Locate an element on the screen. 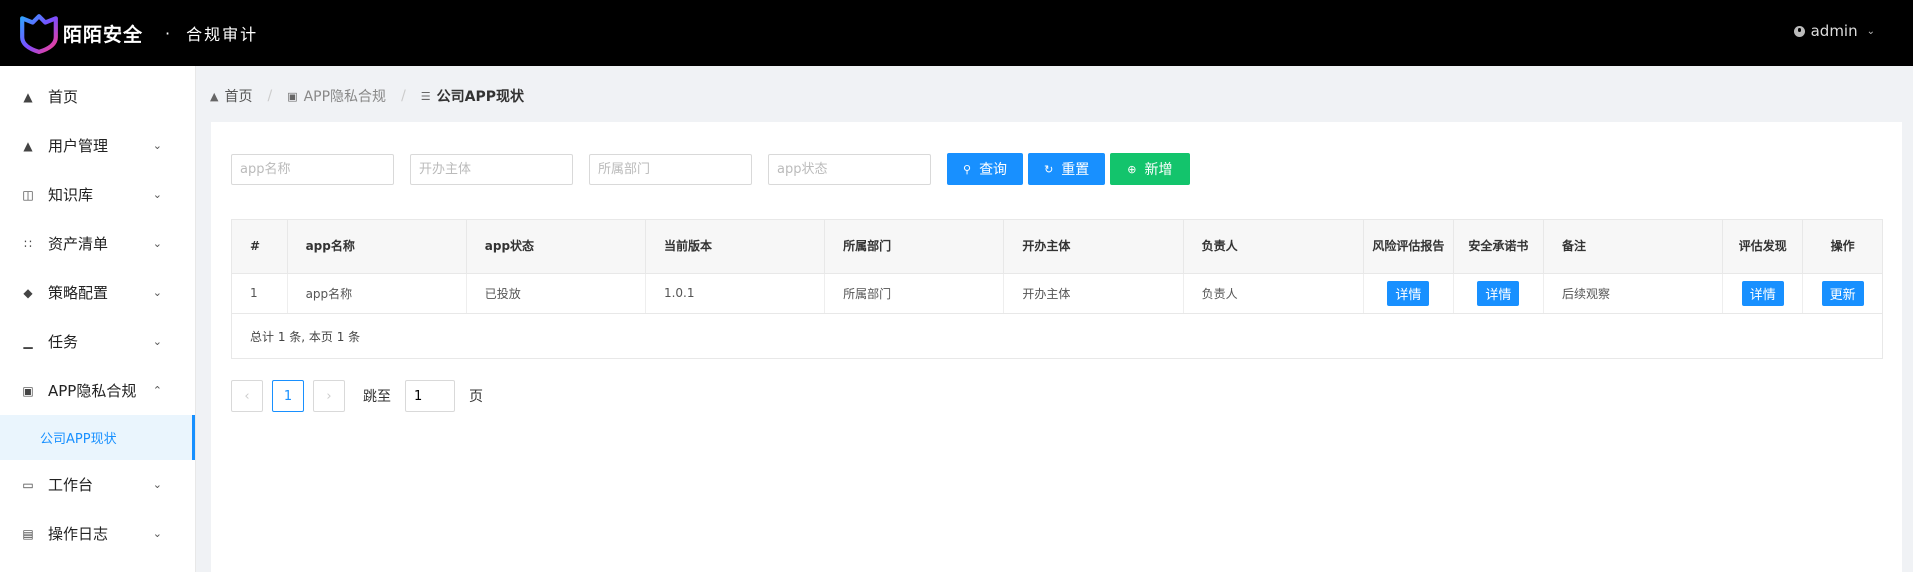 The height and width of the screenshot is (572, 1913). reset-label: 重置 is located at coordinates (1075, 170).